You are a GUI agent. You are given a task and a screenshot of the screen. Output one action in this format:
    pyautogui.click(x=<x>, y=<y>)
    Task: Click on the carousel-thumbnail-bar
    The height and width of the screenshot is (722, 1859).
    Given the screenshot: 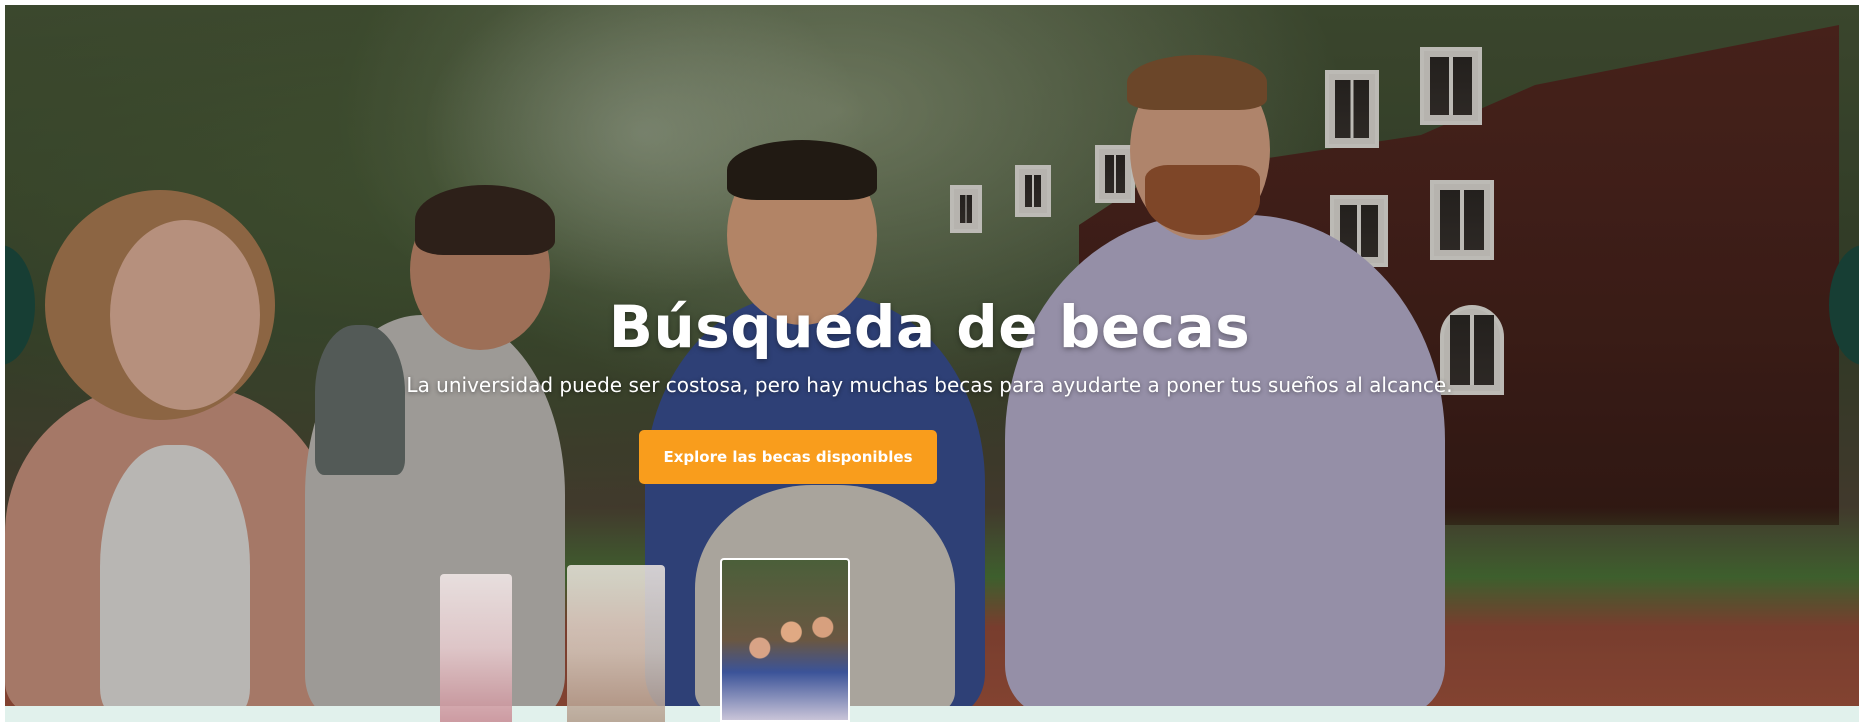 What is the action you would take?
    pyautogui.click(x=932, y=714)
    